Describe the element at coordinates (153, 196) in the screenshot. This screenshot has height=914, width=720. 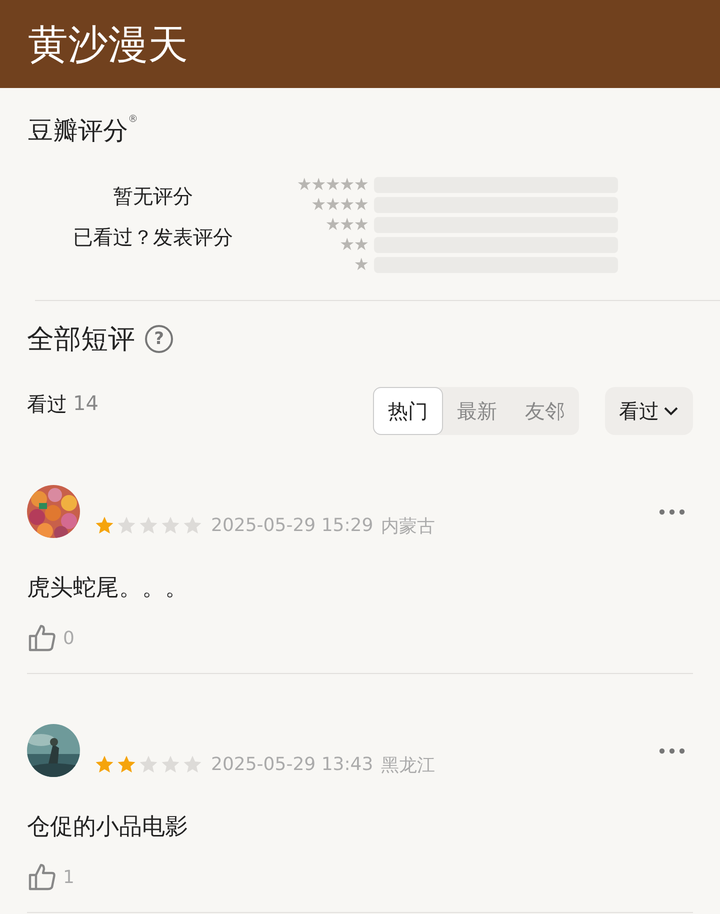
I see `no-rating-text: 暂无评分` at that location.